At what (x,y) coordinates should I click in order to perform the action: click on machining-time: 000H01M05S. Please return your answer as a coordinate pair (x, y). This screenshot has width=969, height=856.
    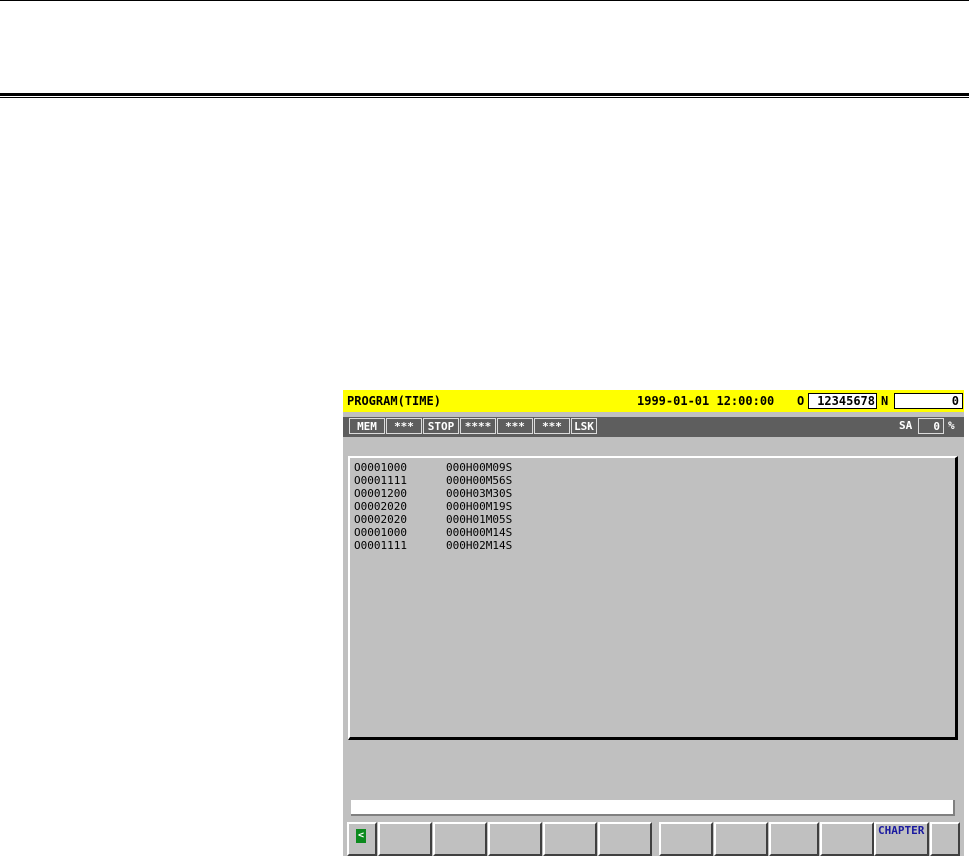
    Looking at the image, I should click on (479, 519).